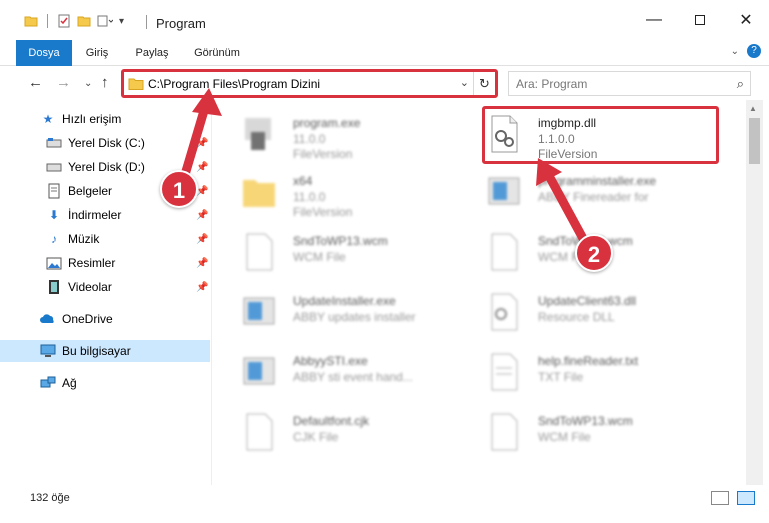 The image size is (769, 523). Describe the element at coordinates (54, 191) in the screenshot. I see `documents-icon` at that location.